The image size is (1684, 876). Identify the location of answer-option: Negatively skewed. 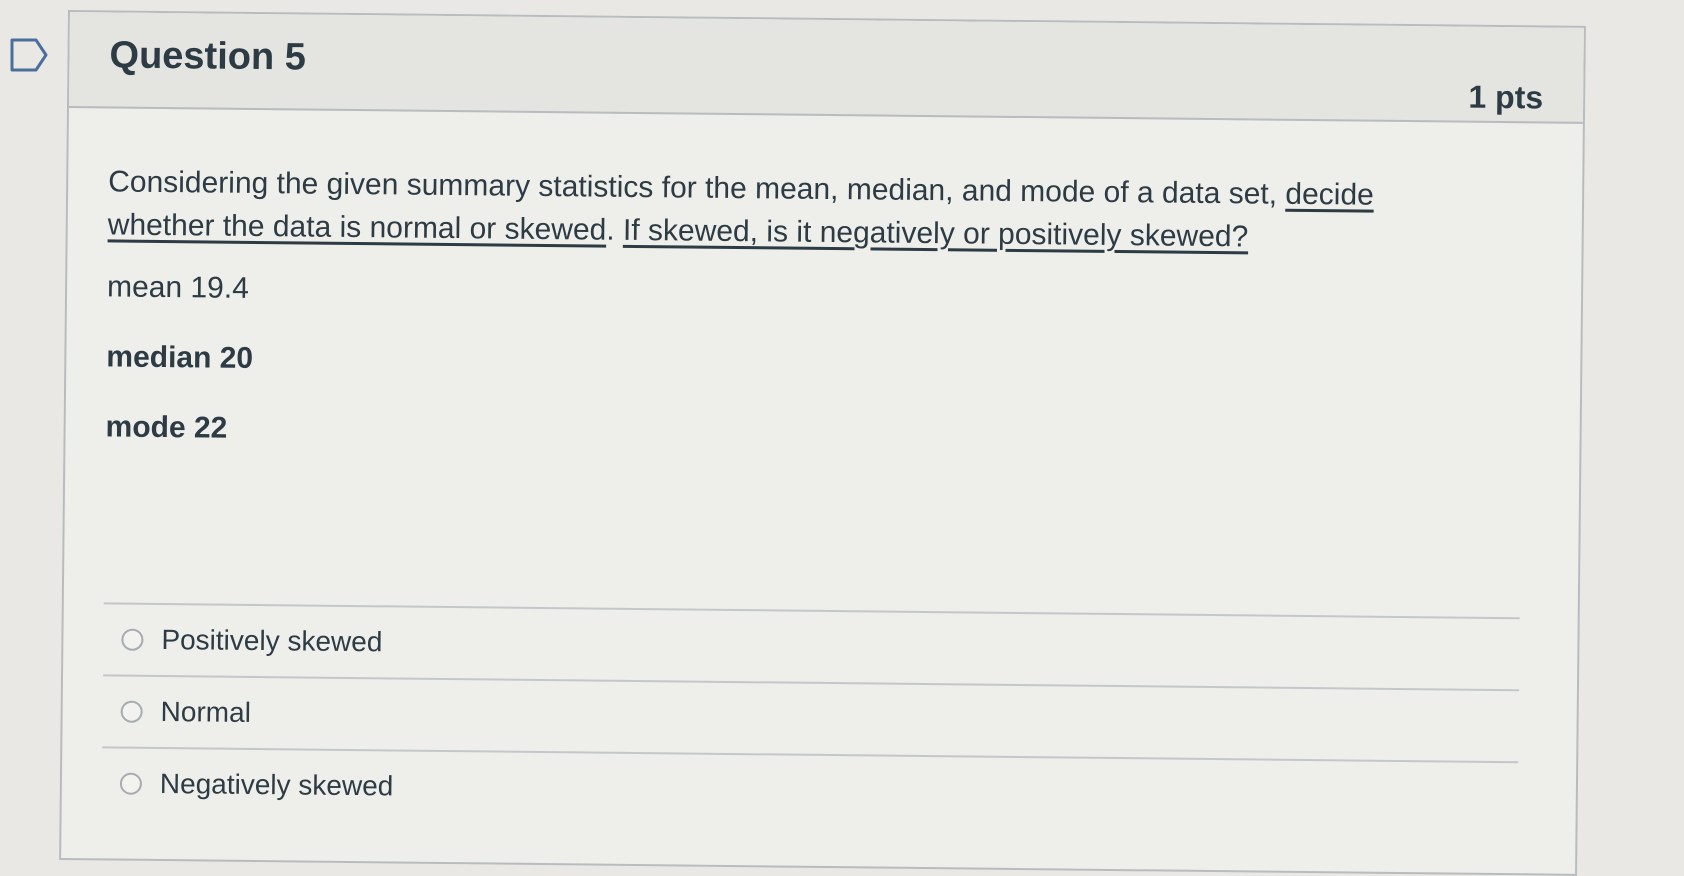
(810, 790).